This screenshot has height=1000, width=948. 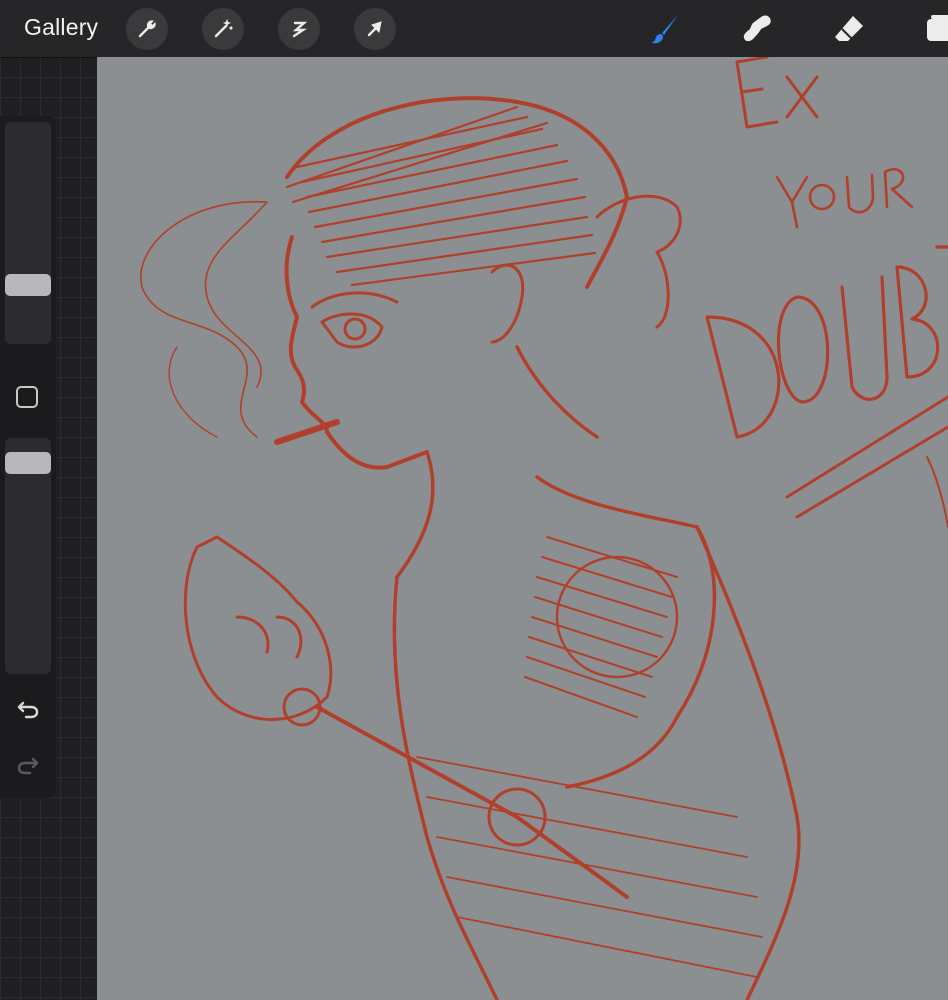 I want to click on layers-button, so click(x=933, y=29).